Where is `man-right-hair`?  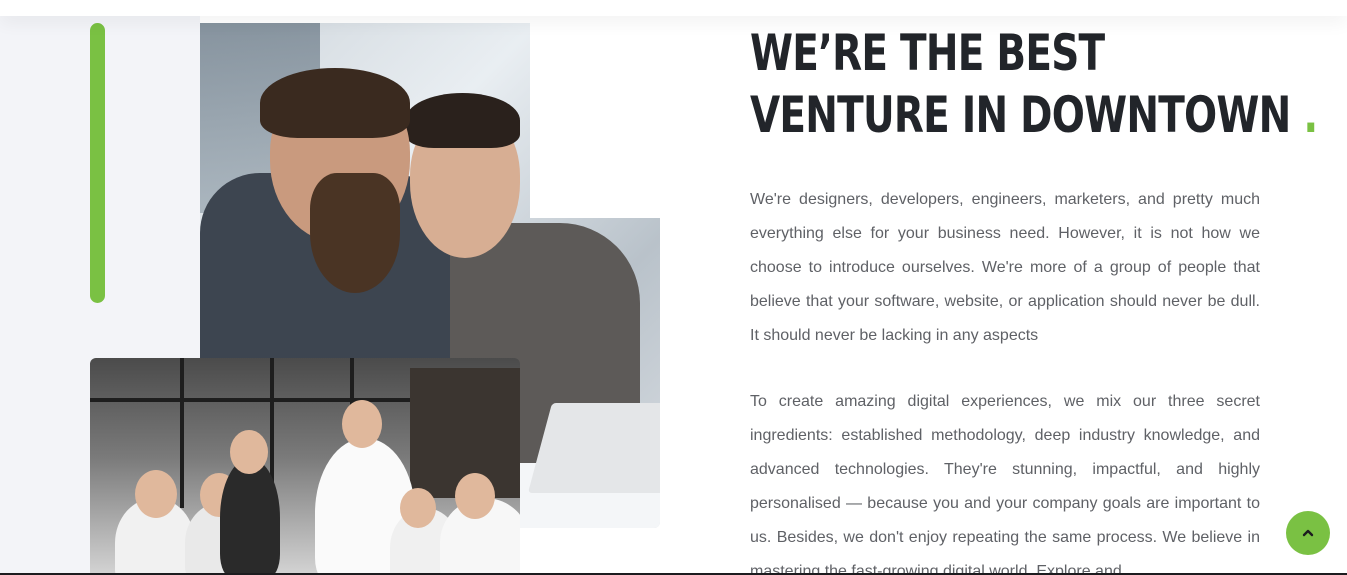 man-right-hair is located at coordinates (462, 120).